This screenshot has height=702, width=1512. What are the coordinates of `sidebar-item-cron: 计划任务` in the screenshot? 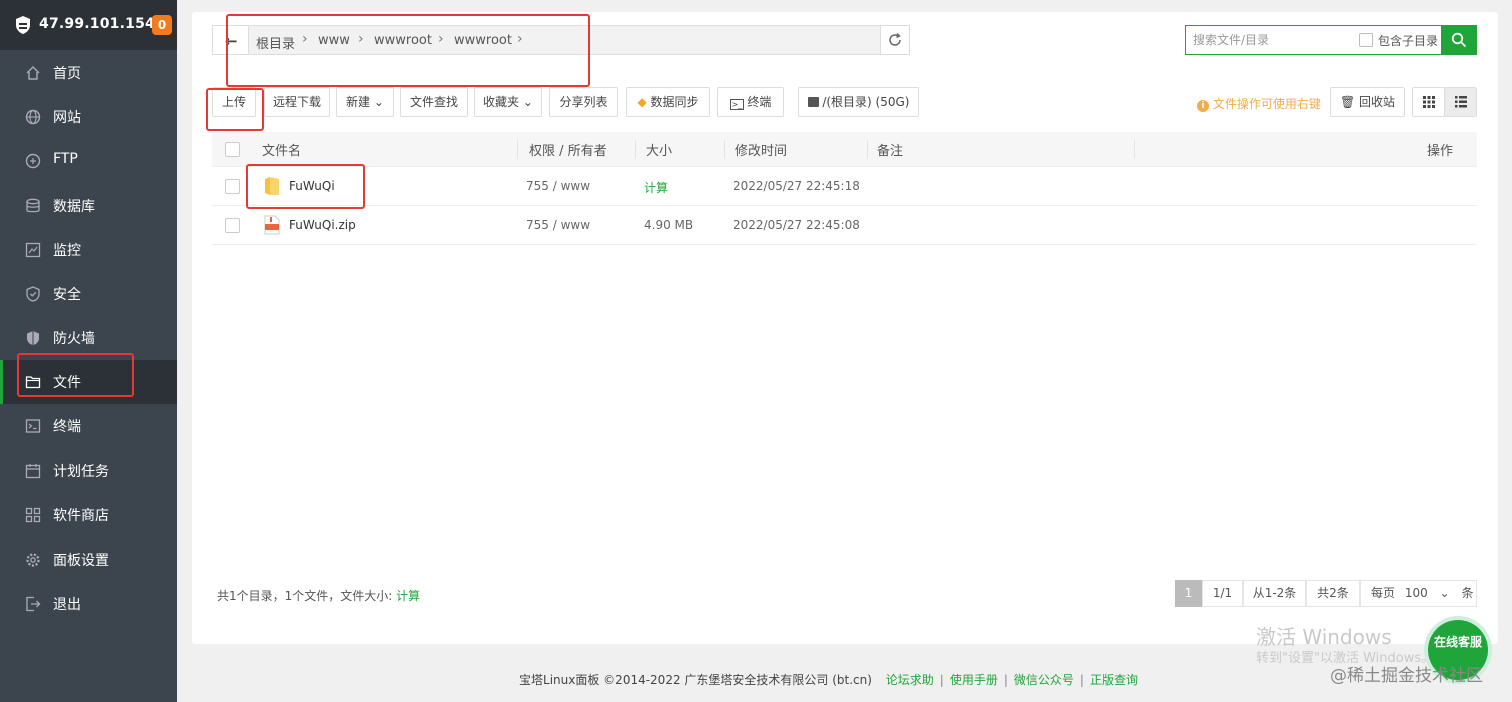 It's located at (88, 471).